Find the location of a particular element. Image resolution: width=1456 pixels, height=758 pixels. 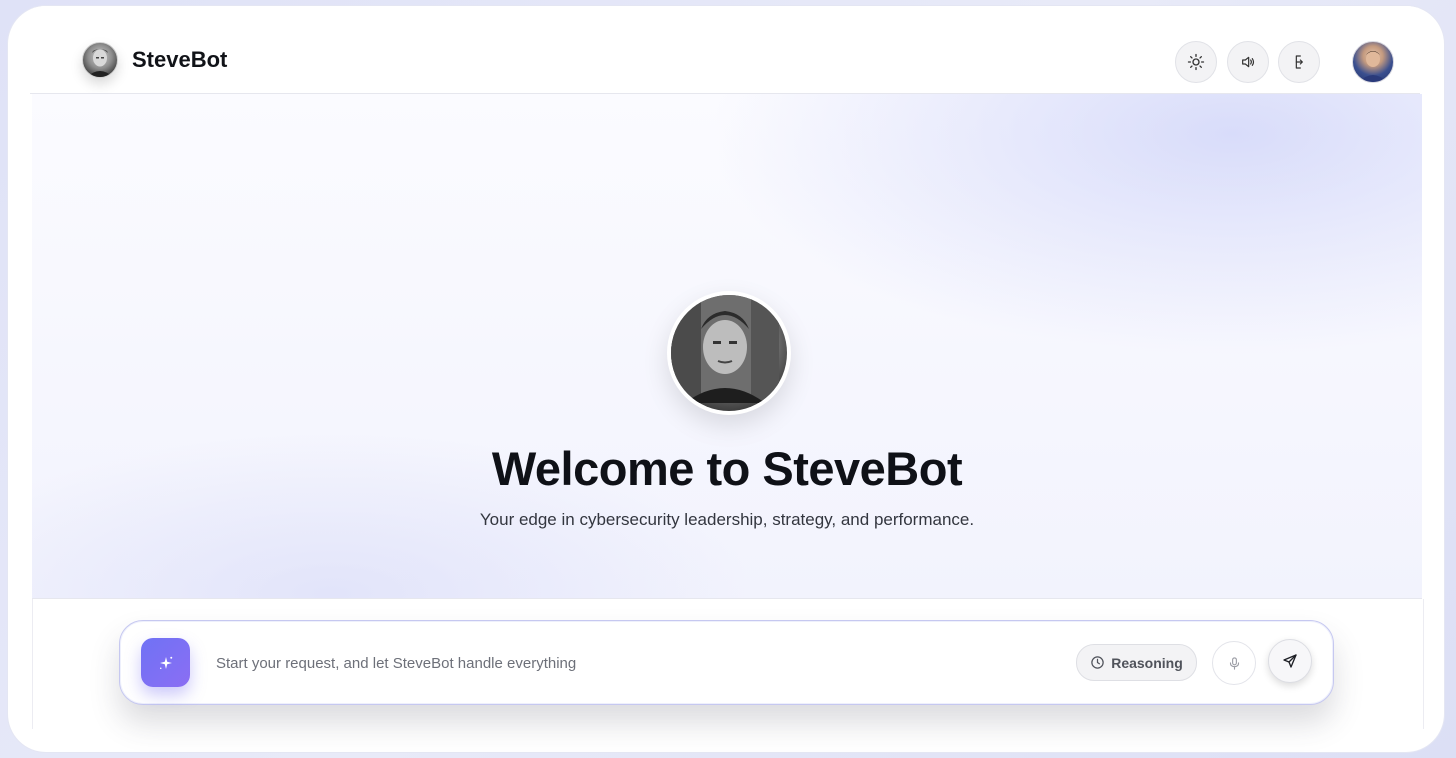

reasoning-button: Reasoning is located at coordinates (1136, 662).